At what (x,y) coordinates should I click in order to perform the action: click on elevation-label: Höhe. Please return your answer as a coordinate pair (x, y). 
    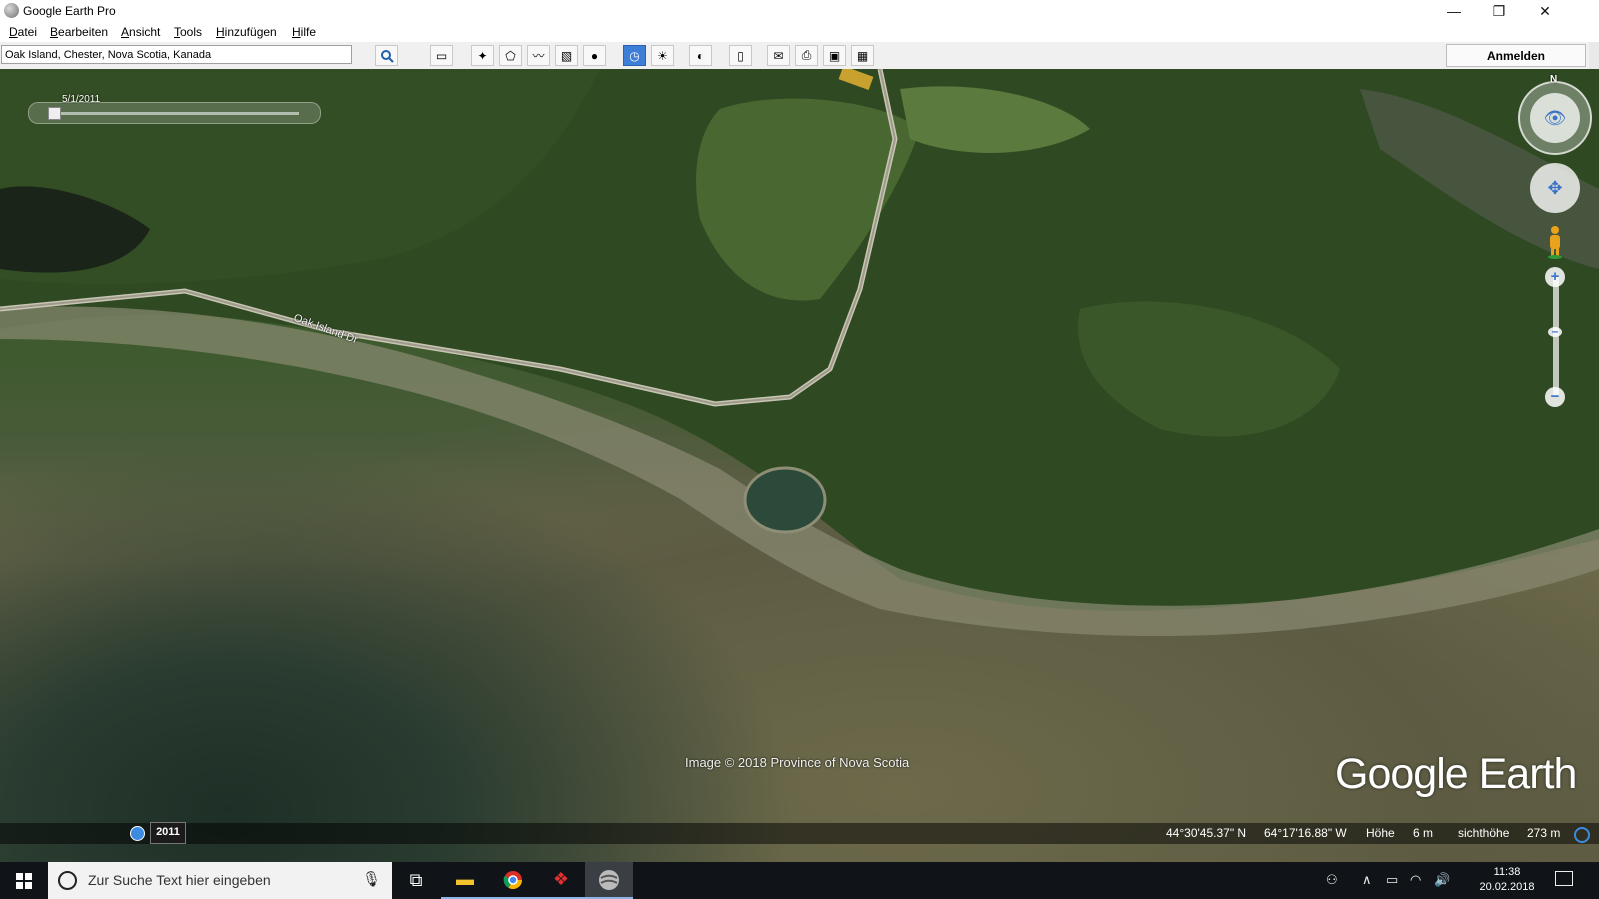
    Looking at the image, I should click on (1380, 833).